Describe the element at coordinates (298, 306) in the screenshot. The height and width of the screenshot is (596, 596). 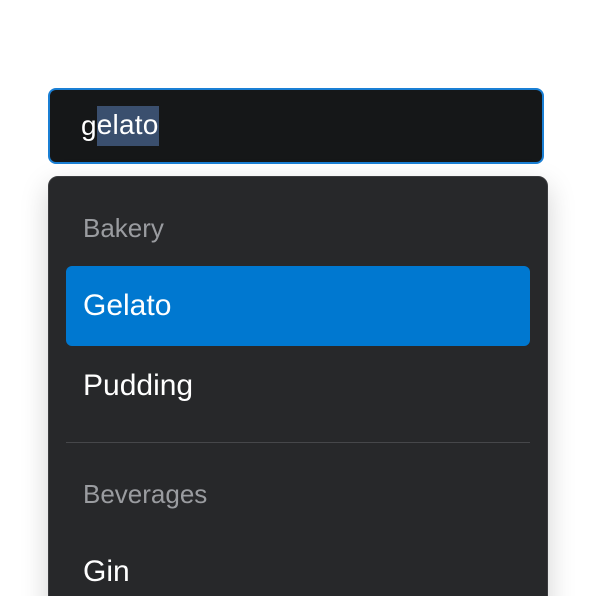
I see `option-gelato: Gelato` at that location.